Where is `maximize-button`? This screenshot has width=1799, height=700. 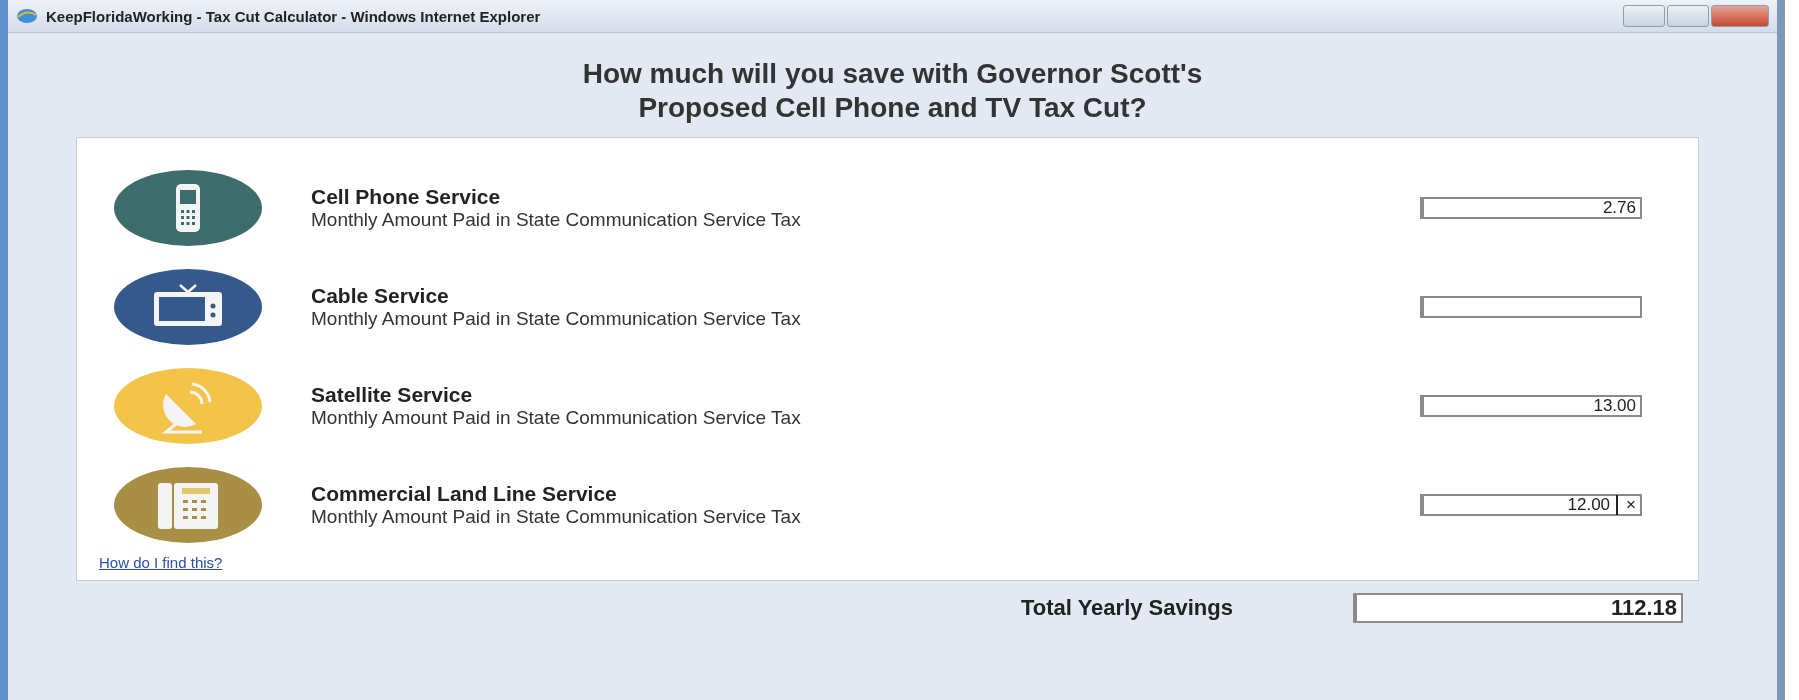 maximize-button is located at coordinates (1688, 16).